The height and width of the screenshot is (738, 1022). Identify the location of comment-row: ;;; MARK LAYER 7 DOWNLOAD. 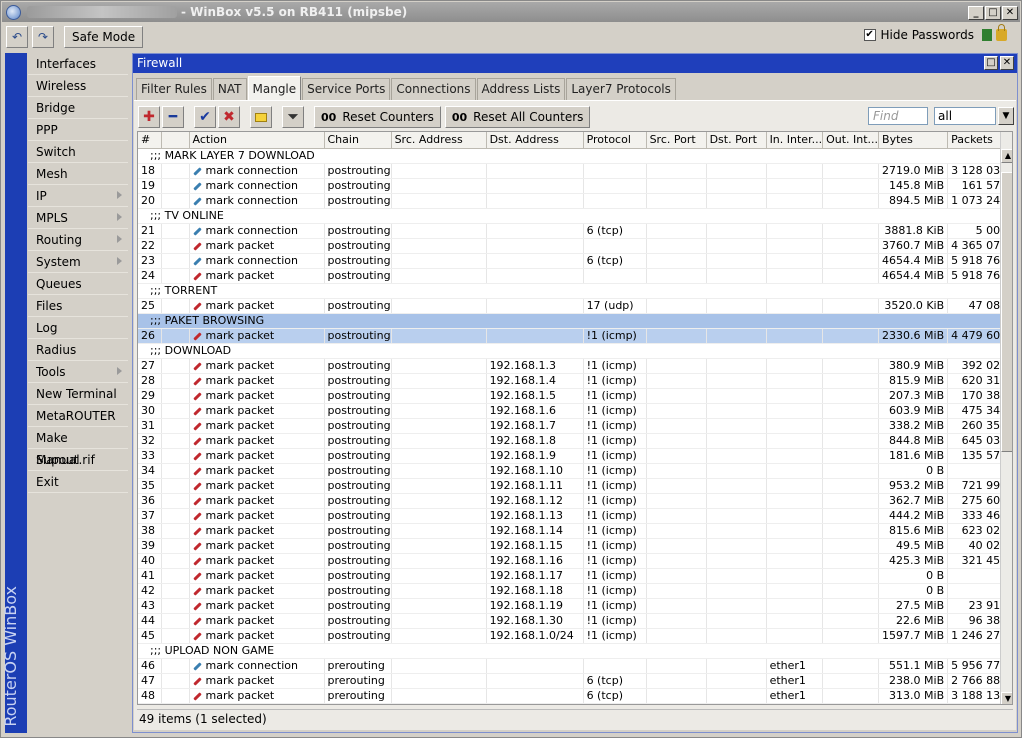
(574, 156).